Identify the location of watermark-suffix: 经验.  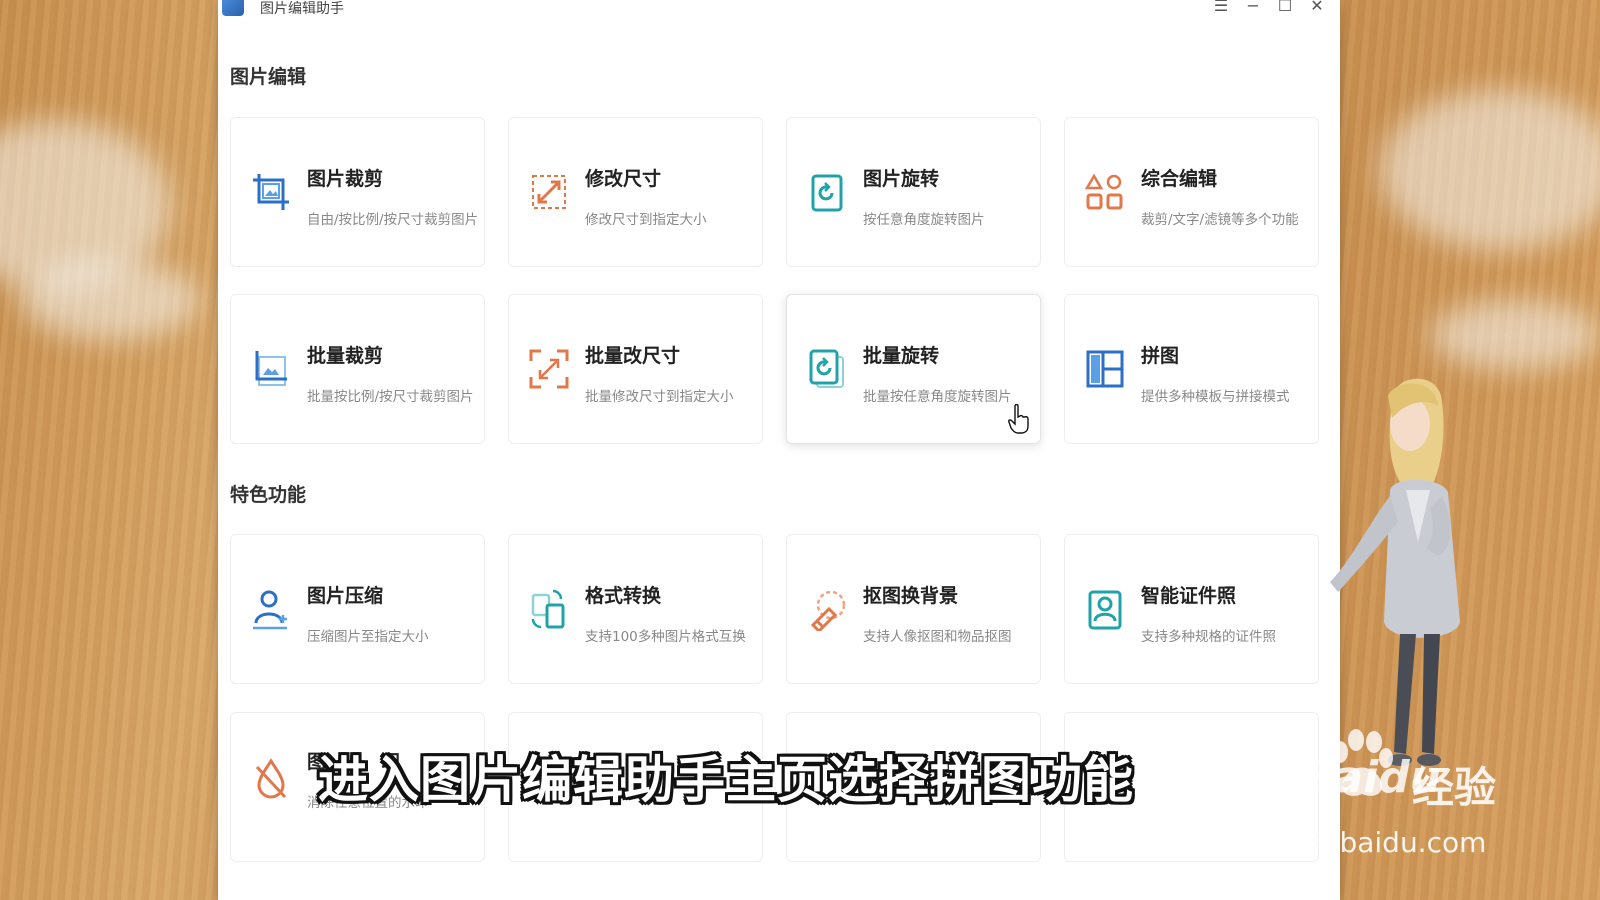
(1454, 787).